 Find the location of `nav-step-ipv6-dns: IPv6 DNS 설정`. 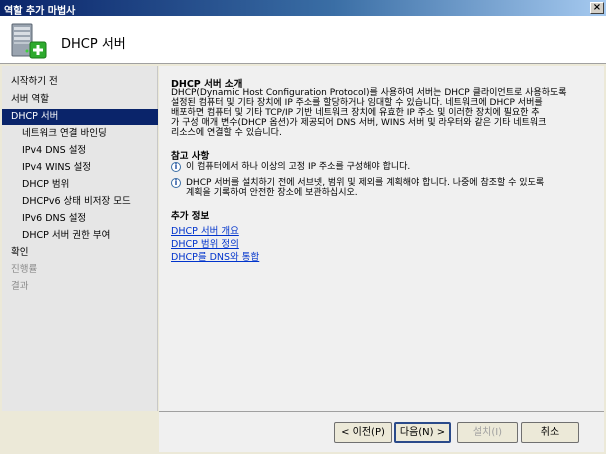

nav-step-ipv6-dns: IPv6 DNS 설정 is located at coordinates (80, 219).